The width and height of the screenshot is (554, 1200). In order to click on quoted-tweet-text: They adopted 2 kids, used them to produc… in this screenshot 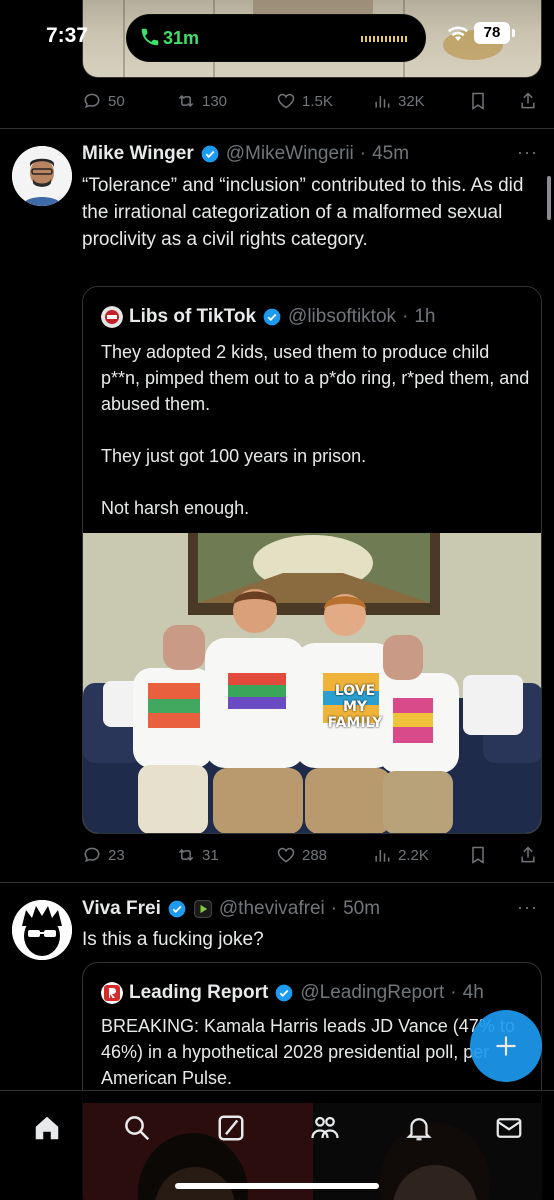, I will do `click(315, 430)`.